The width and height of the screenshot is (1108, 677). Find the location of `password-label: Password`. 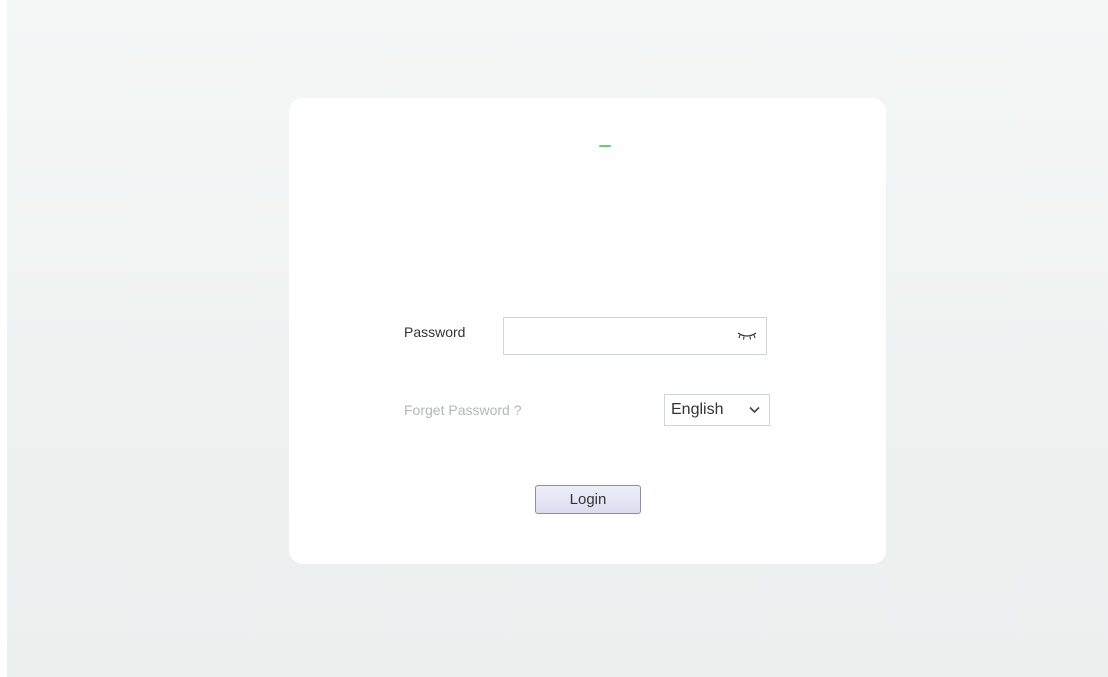

password-label: Password is located at coordinates (435, 332).